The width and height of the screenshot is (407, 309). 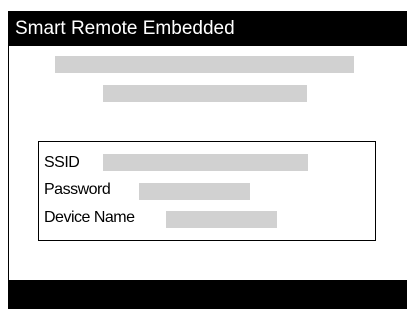 I want to click on ssid-value-placeholder, so click(x=205, y=162).